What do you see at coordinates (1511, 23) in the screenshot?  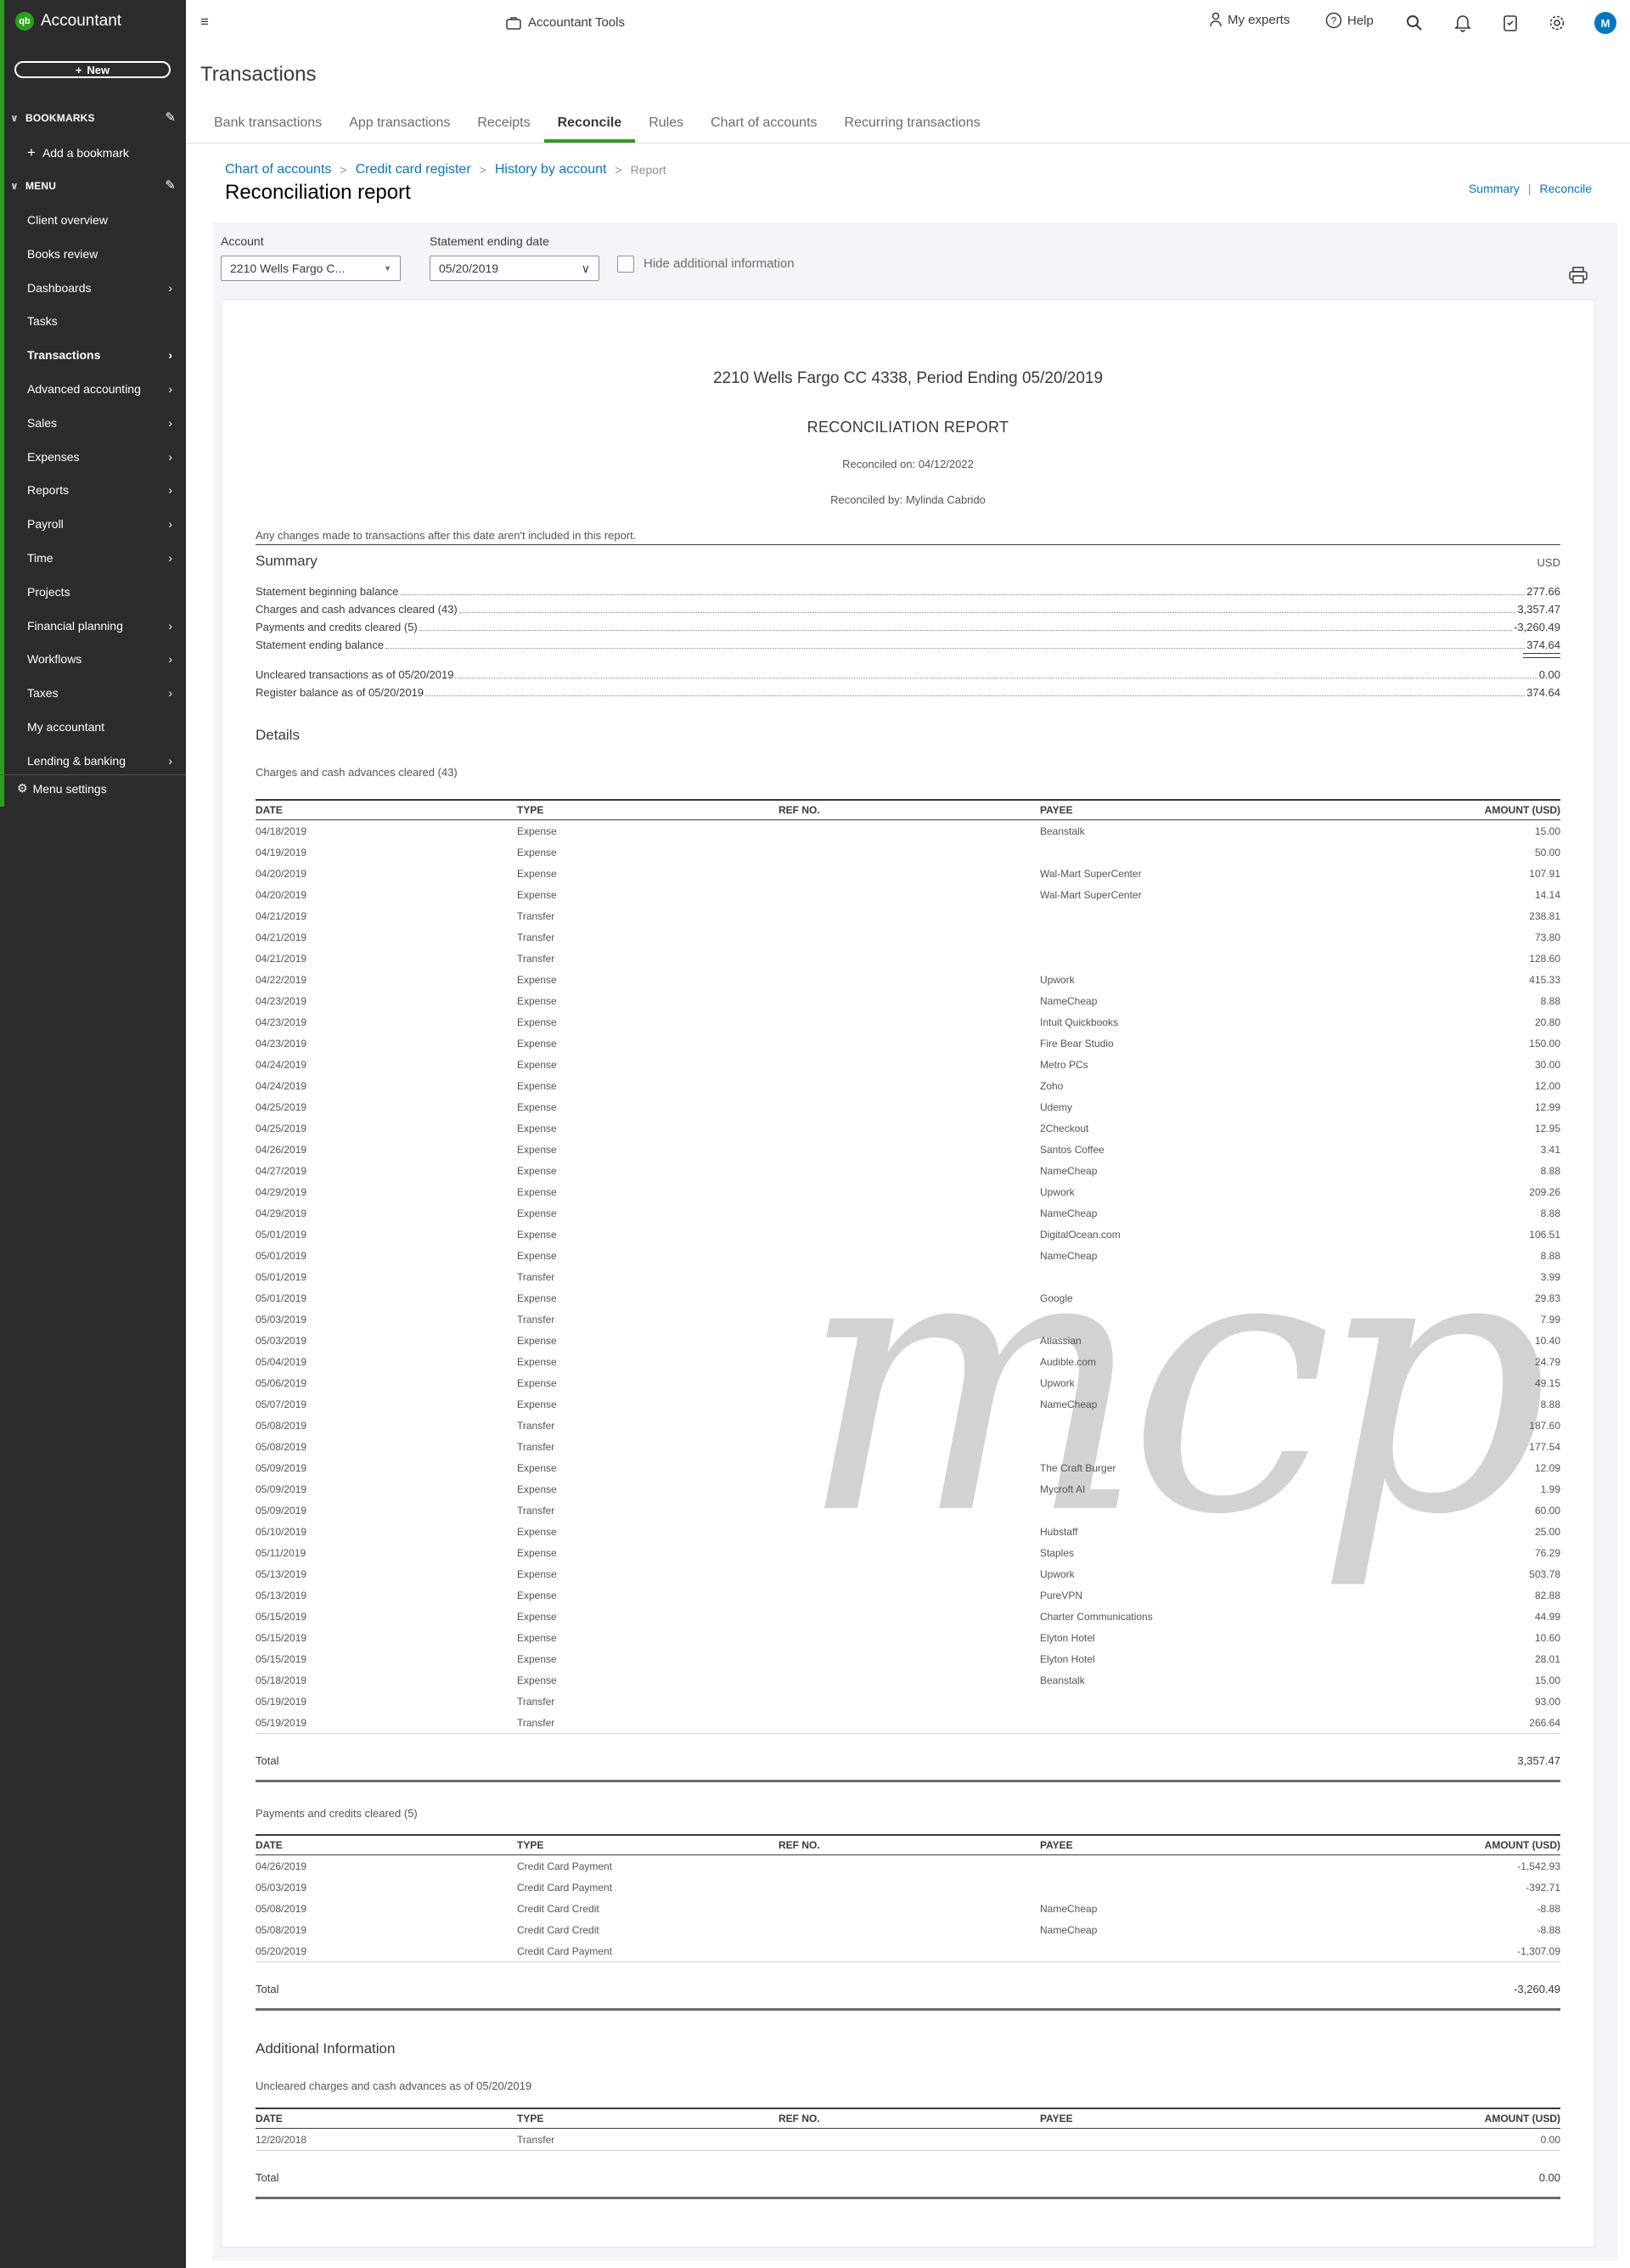 I see `tasks-clipboard-icon` at bounding box center [1511, 23].